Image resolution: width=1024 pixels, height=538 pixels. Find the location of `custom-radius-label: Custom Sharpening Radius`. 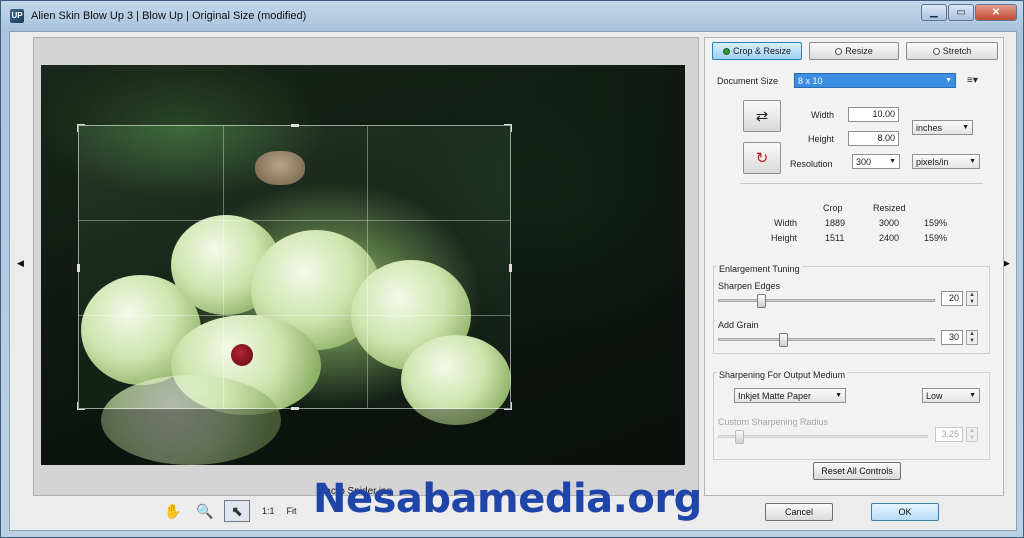

custom-radius-label: Custom Sharpening Radius is located at coordinates (773, 422).